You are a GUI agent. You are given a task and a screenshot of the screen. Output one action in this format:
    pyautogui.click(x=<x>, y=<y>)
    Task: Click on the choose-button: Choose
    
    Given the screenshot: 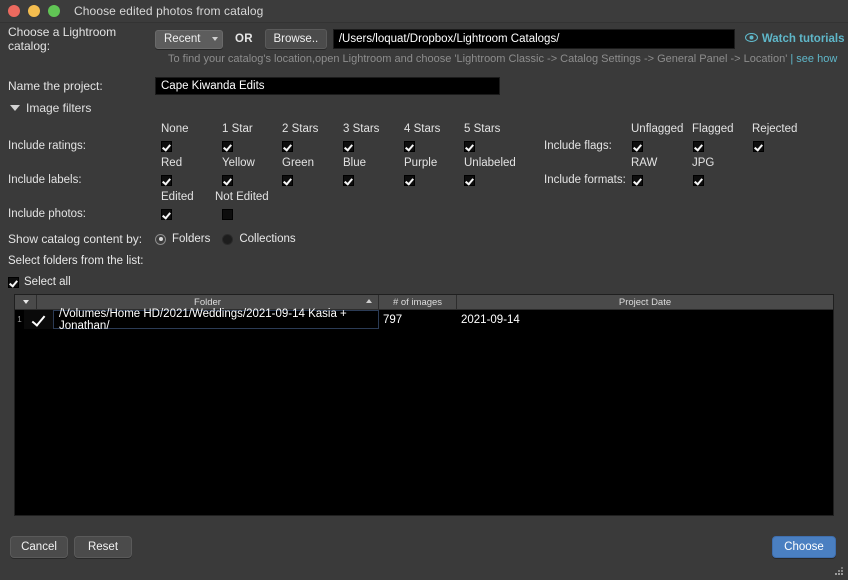 What is the action you would take?
    pyautogui.click(x=804, y=547)
    